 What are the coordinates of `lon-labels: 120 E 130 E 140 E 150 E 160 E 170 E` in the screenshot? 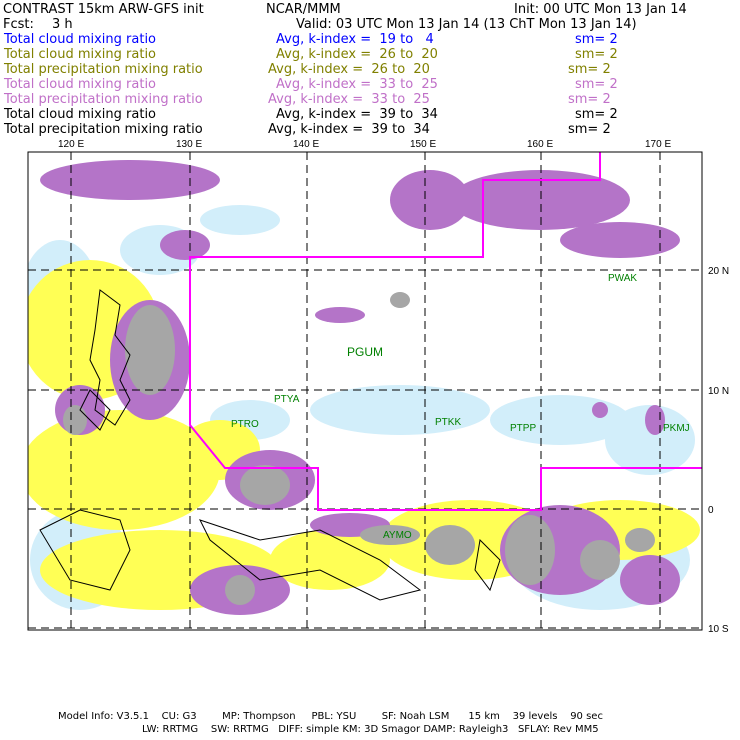 It's located at (364, 144).